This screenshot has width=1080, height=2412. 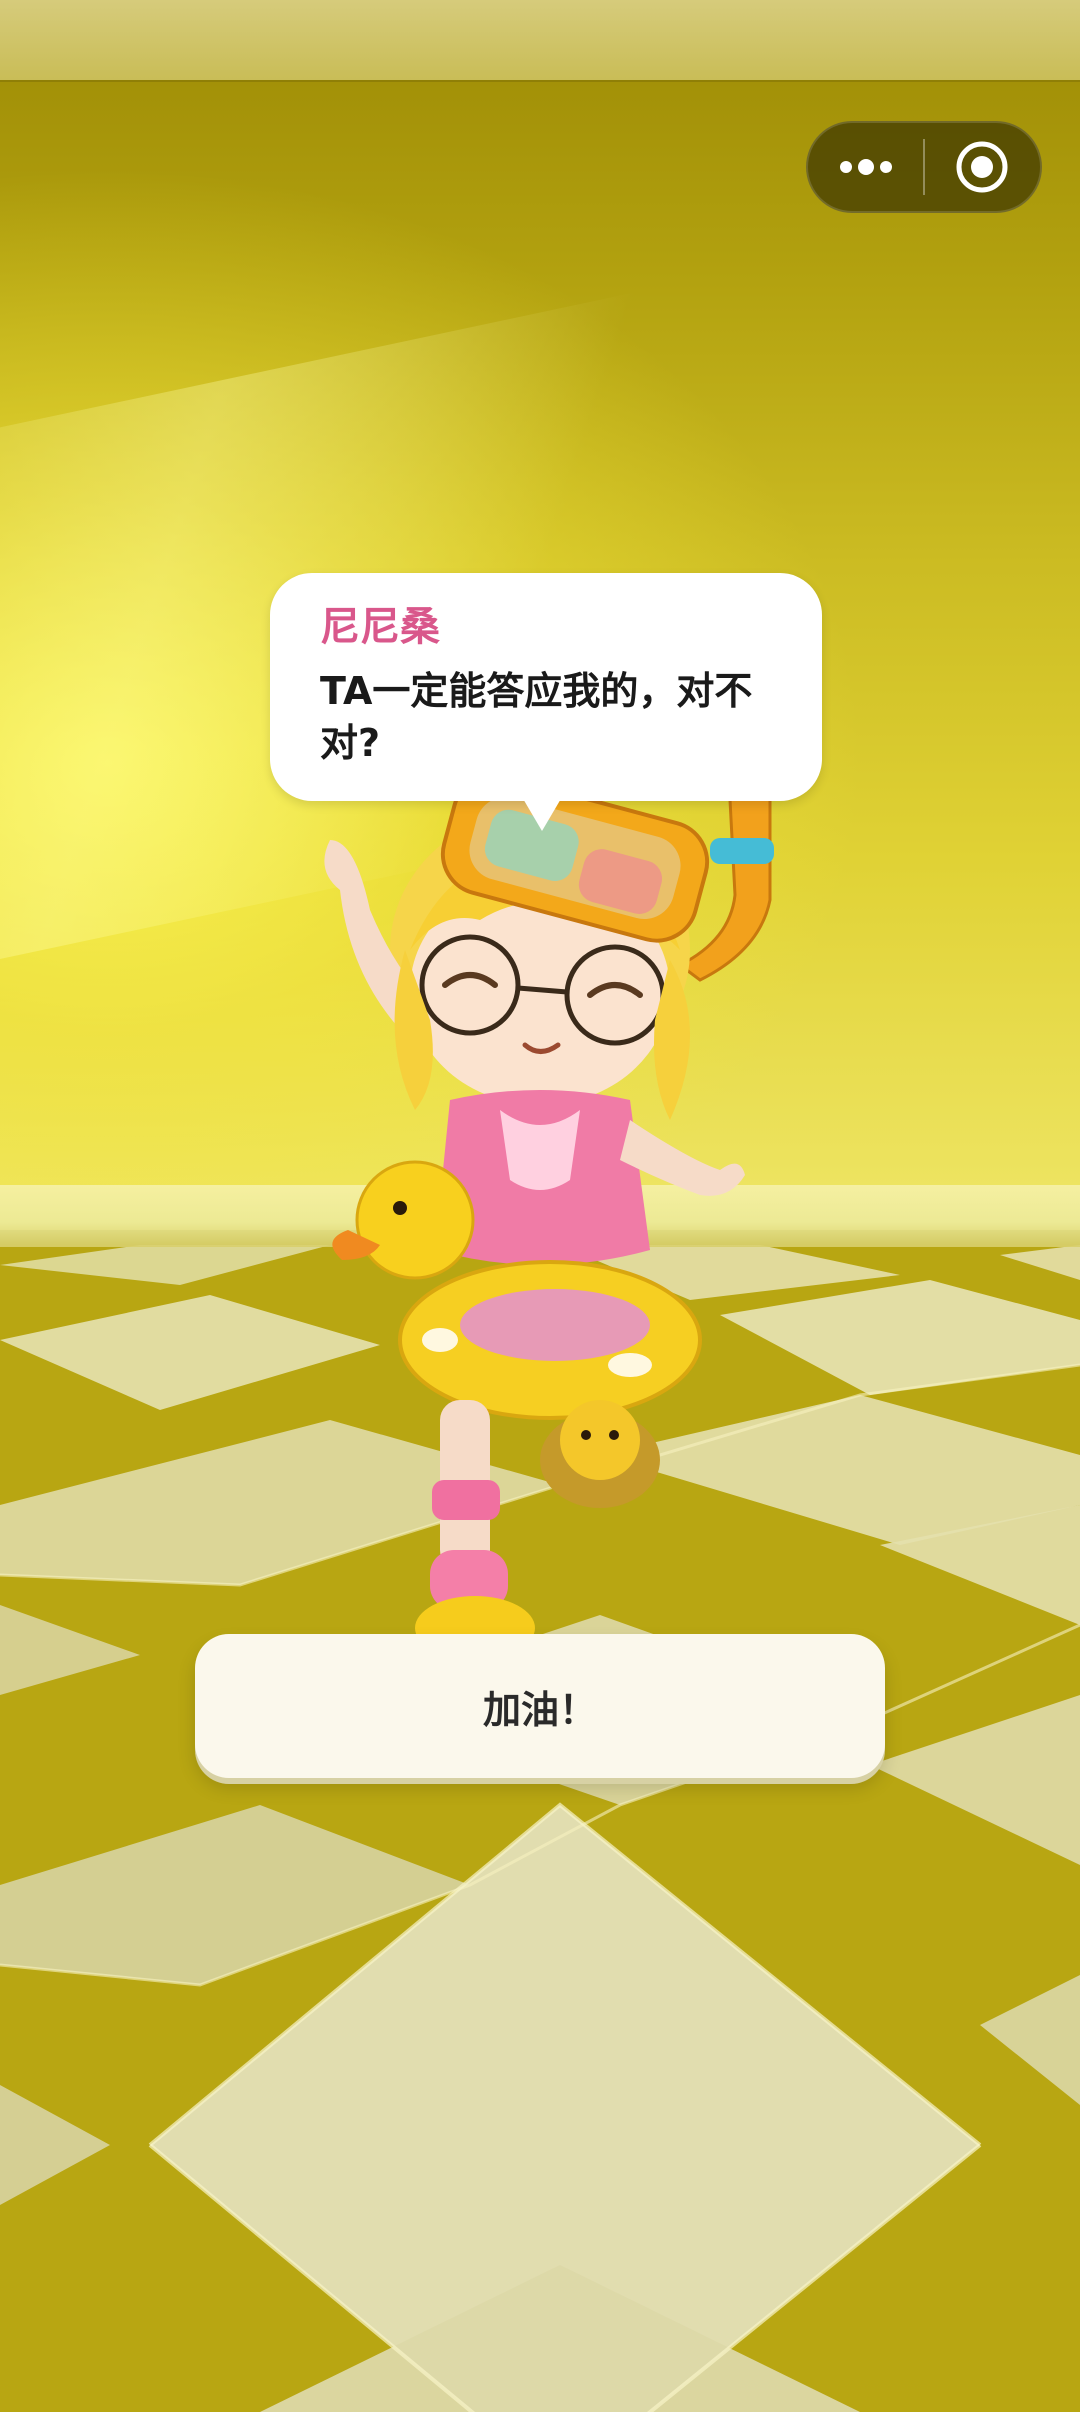 I want to click on speech-bubble: 尼尼桑 TA一定能答应我的，对不对?, so click(x=546, y=687).